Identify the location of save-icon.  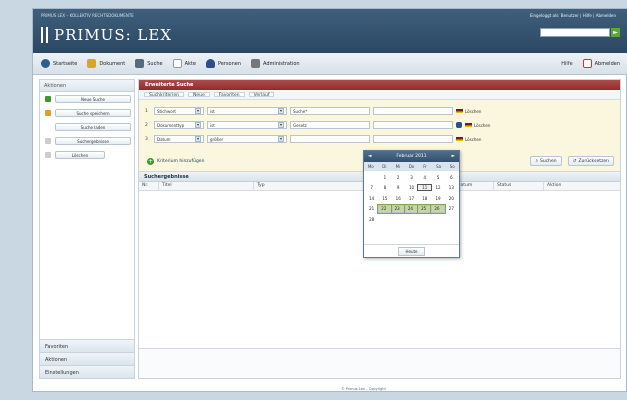
(48, 113).